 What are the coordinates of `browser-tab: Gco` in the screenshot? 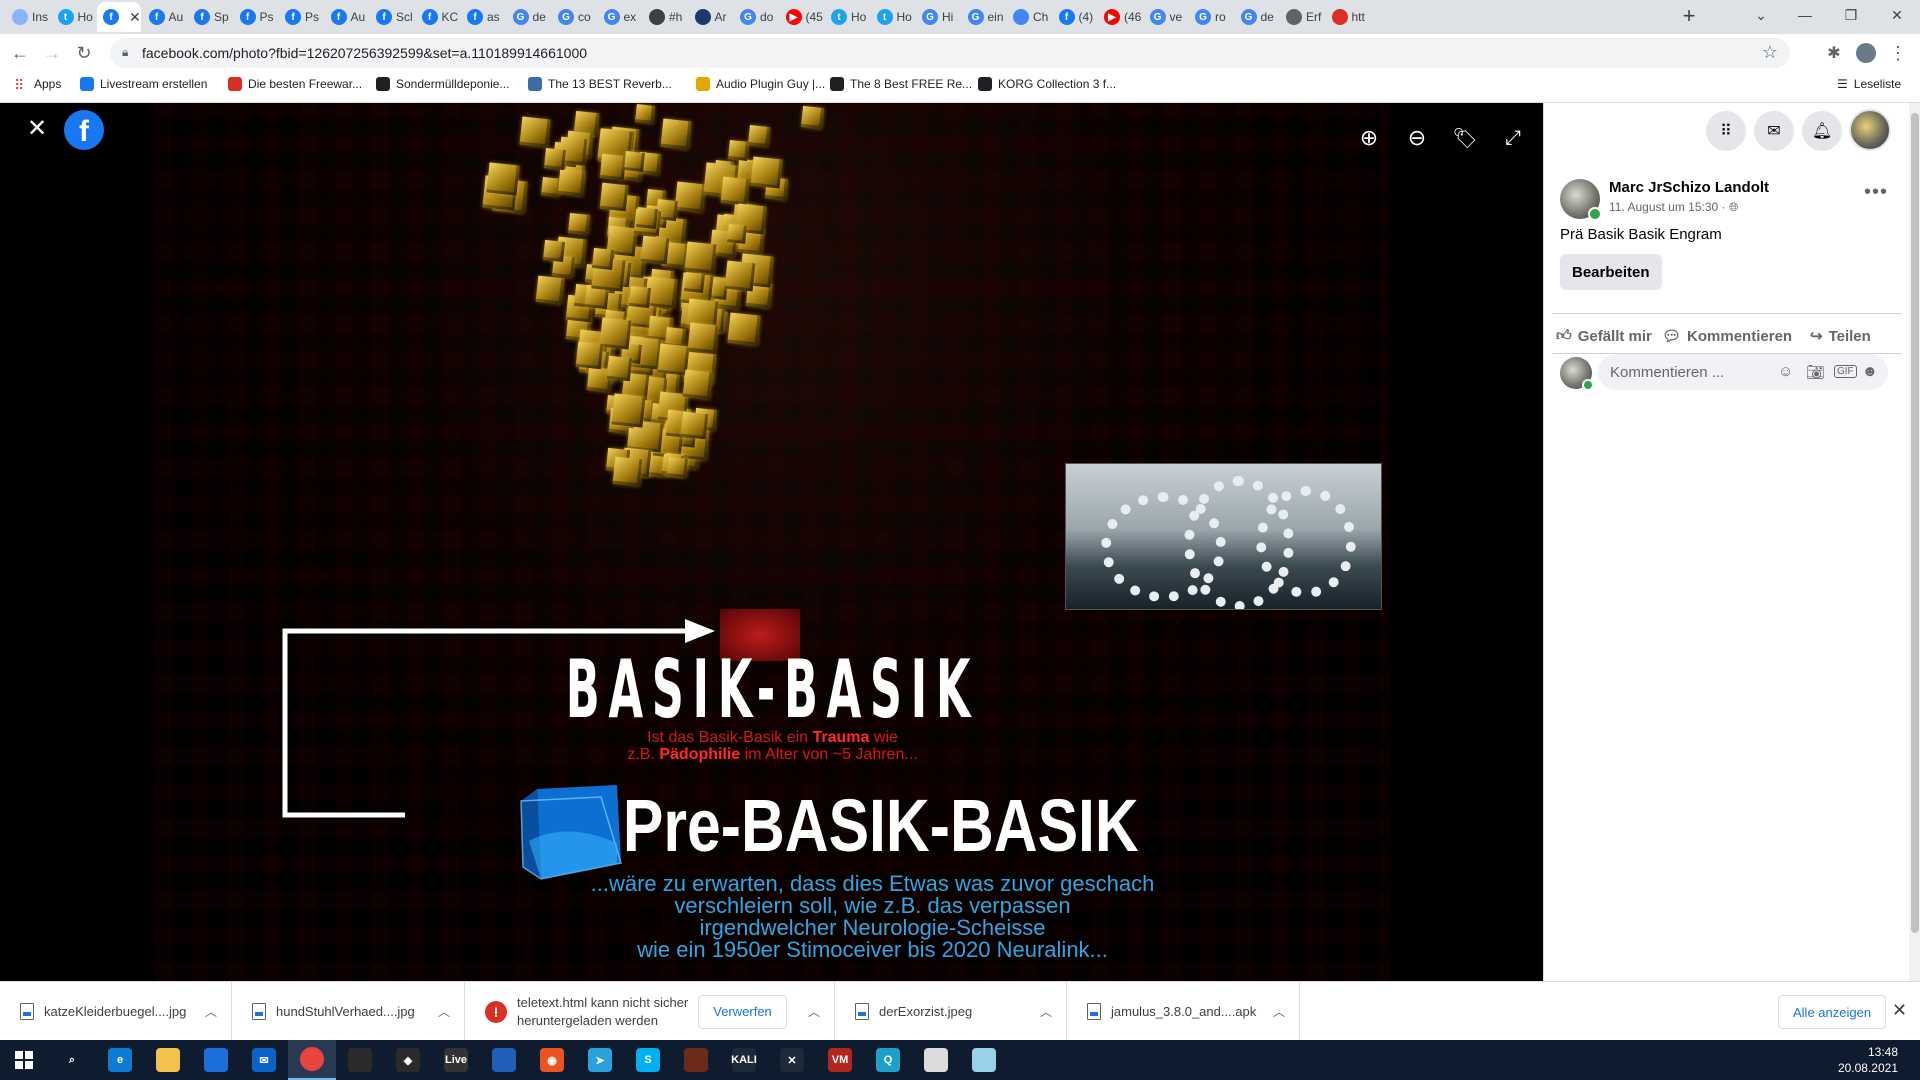 It's located at (574, 17).